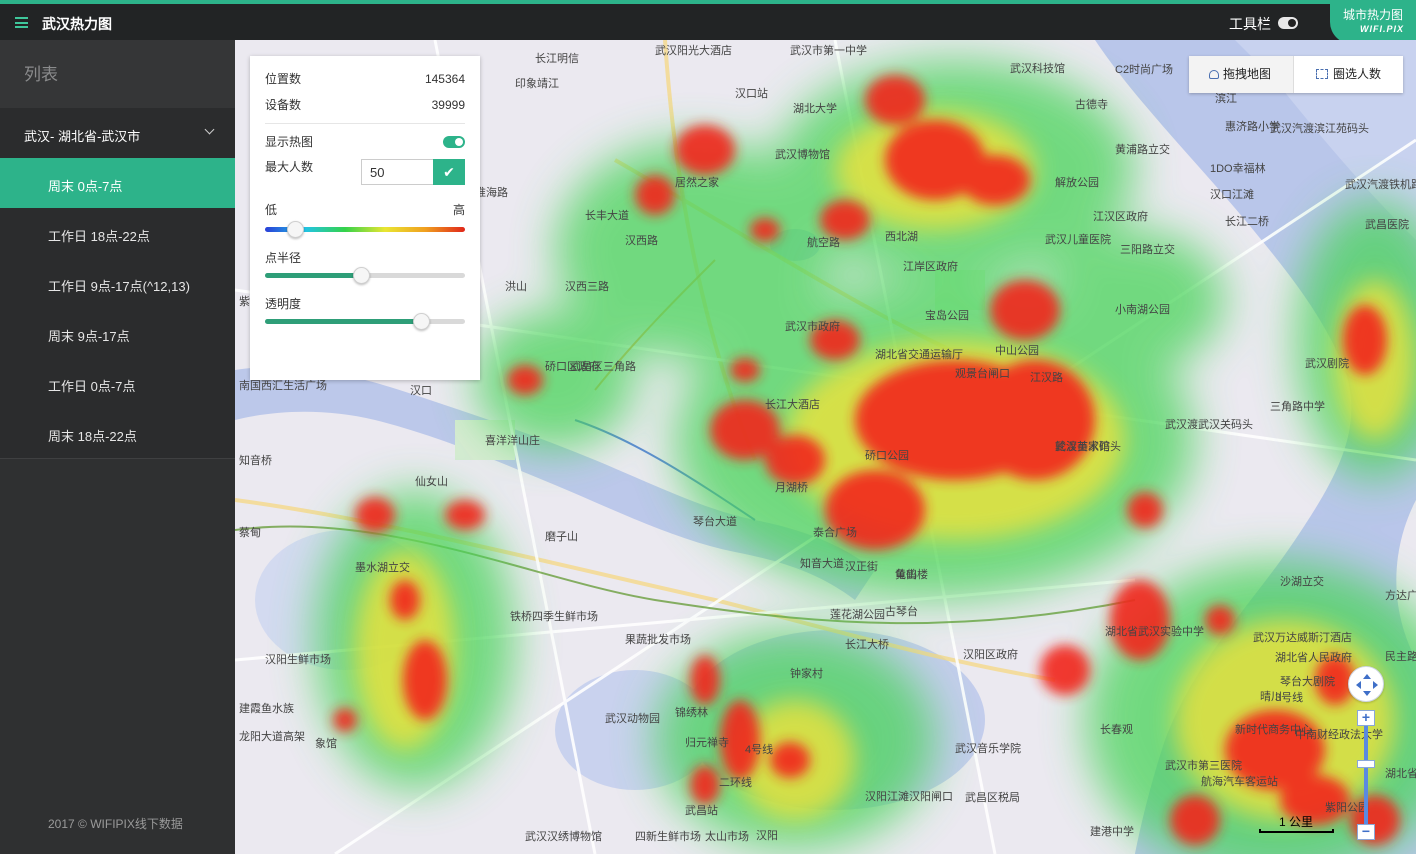  Describe the element at coordinates (448, 105) in the screenshot. I see `devices-value: 39999` at that location.